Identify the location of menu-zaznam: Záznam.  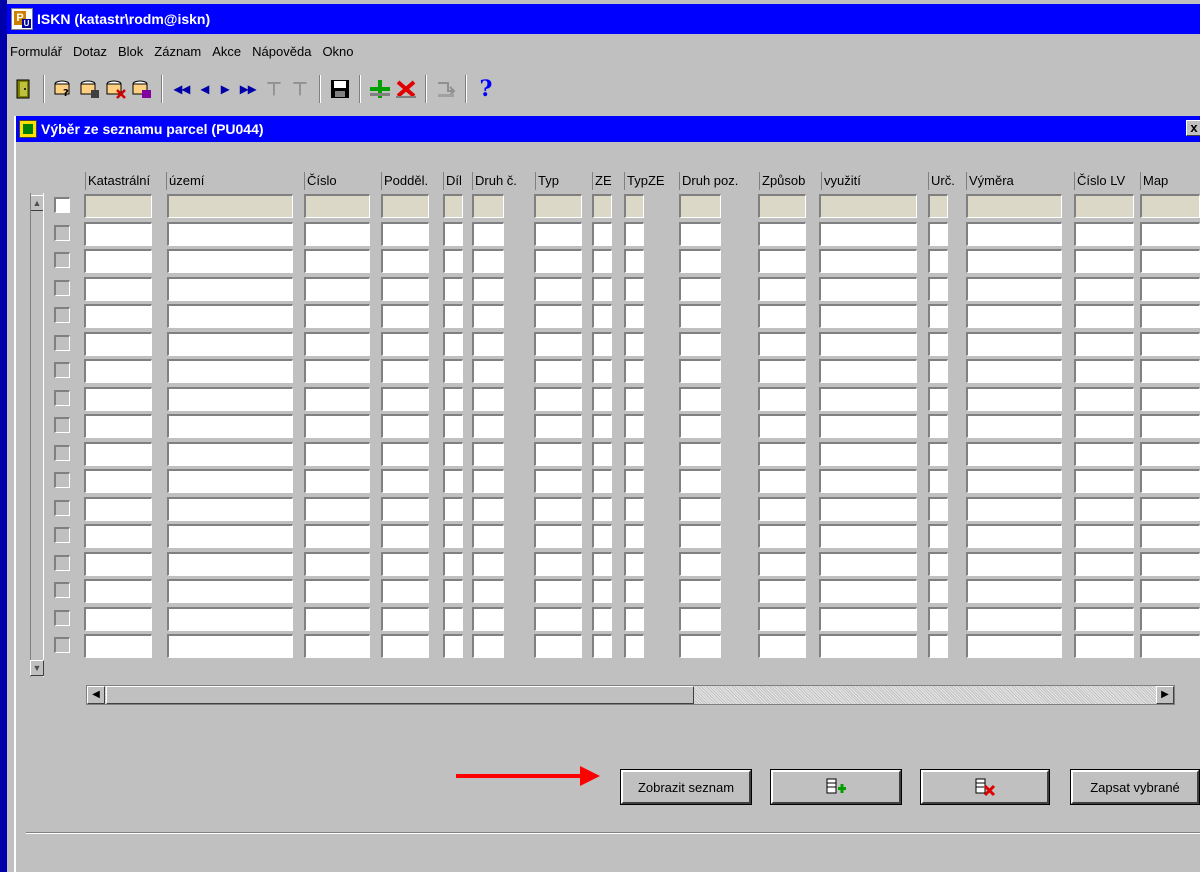
(177, 51).